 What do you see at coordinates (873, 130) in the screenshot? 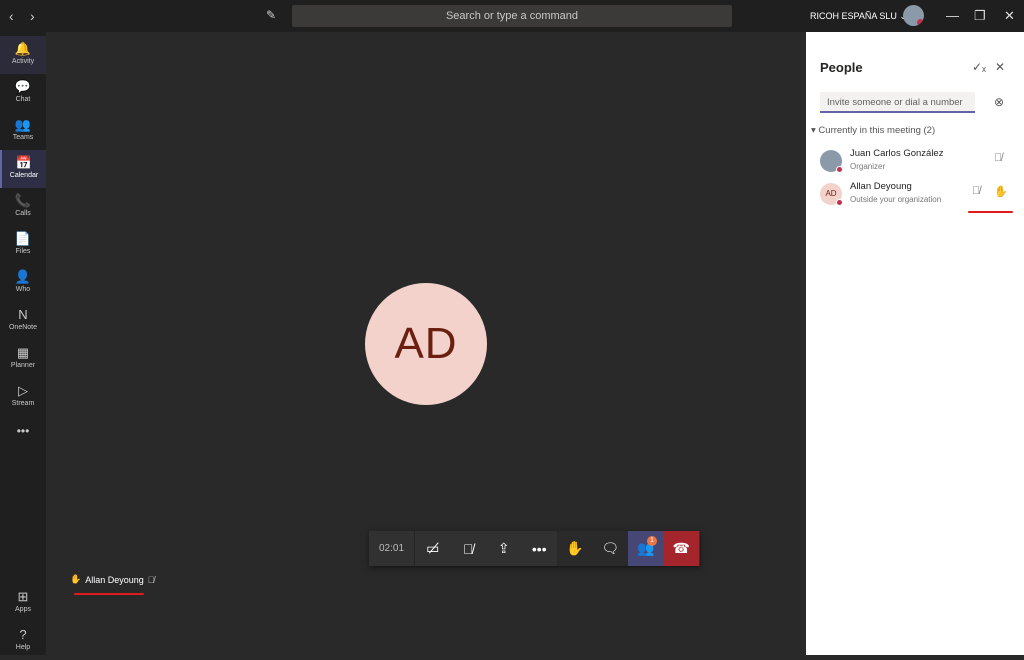
I see `in-meeting-section: ▾ Currently in this meeting (2)` at bounding box center [873, 130].